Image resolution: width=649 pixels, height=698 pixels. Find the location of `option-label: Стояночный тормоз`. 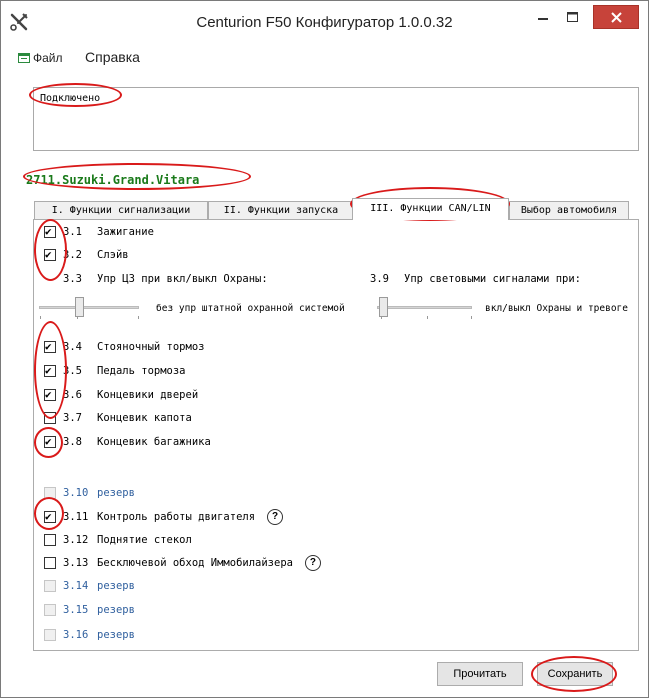

option-label: Стояночный тормоз is located at coordinates (151, 347).